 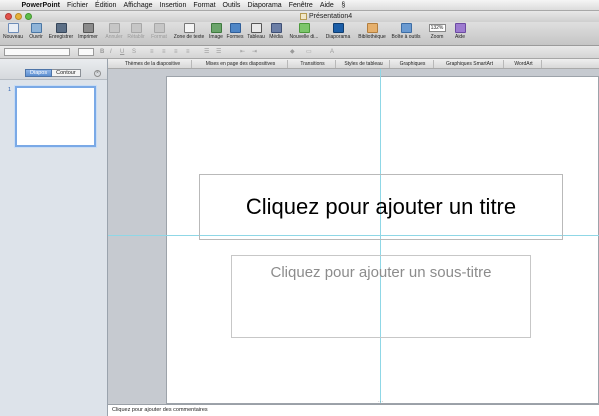 What do you see at coordinates (256, 31) in the screenshot?
I see `table-button: Tableau` at bounding box center [256, 31].